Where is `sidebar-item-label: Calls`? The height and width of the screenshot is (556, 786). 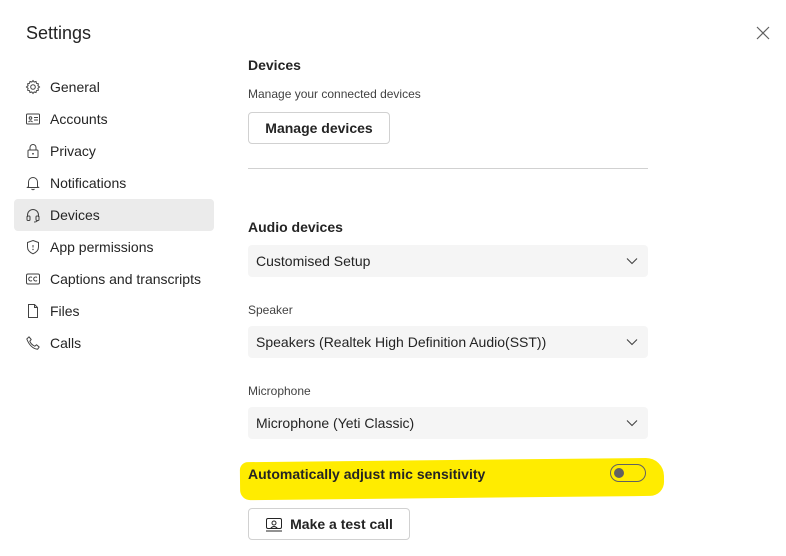 sidebar-item-label: Calls is located at coordinates (66, 343).